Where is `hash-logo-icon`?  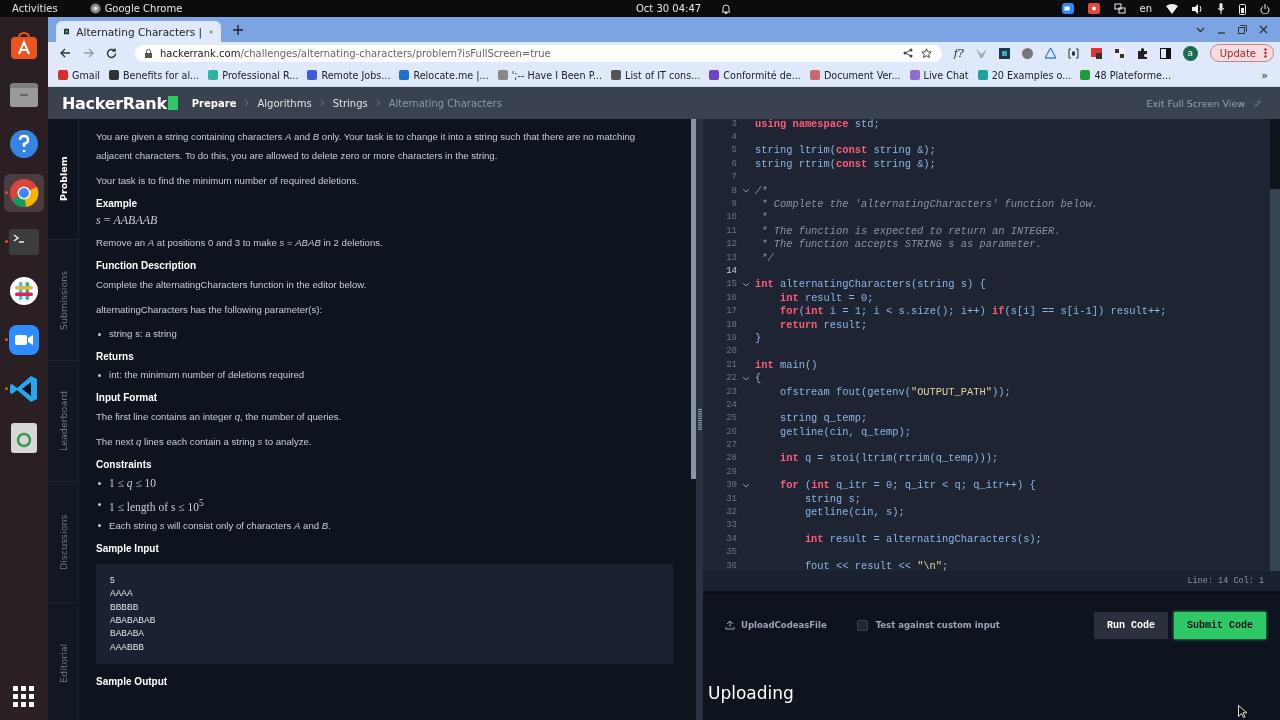
hash-logo-icon is located at coordinates (24, 291).